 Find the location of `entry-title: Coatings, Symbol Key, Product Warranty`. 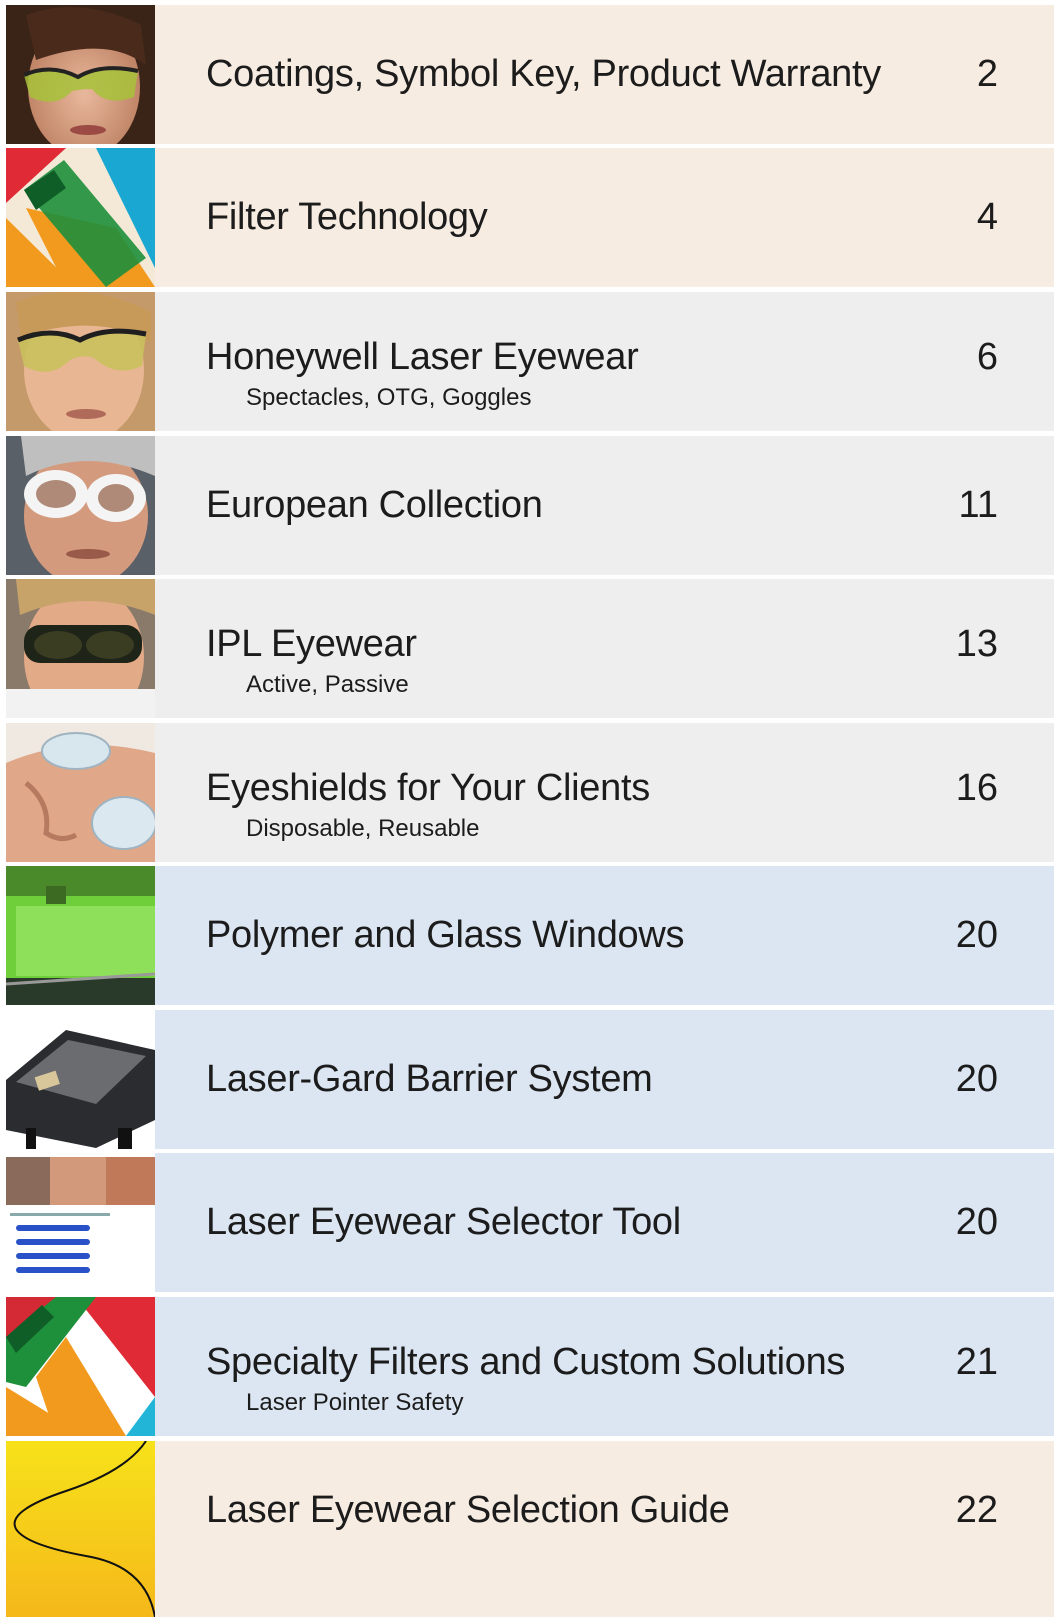

entry-title: Coatings, Symbol Key, Product Warranty is located at coordinates (543, 74).